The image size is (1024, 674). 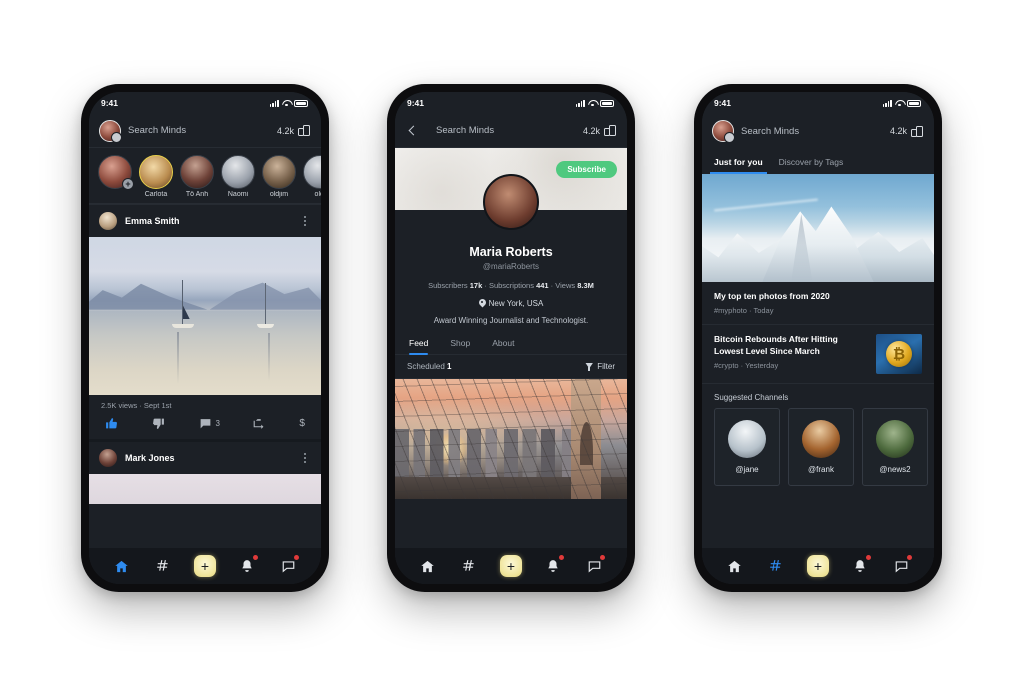 I want to click on thumb-up-button, so click(x=113, y=423).